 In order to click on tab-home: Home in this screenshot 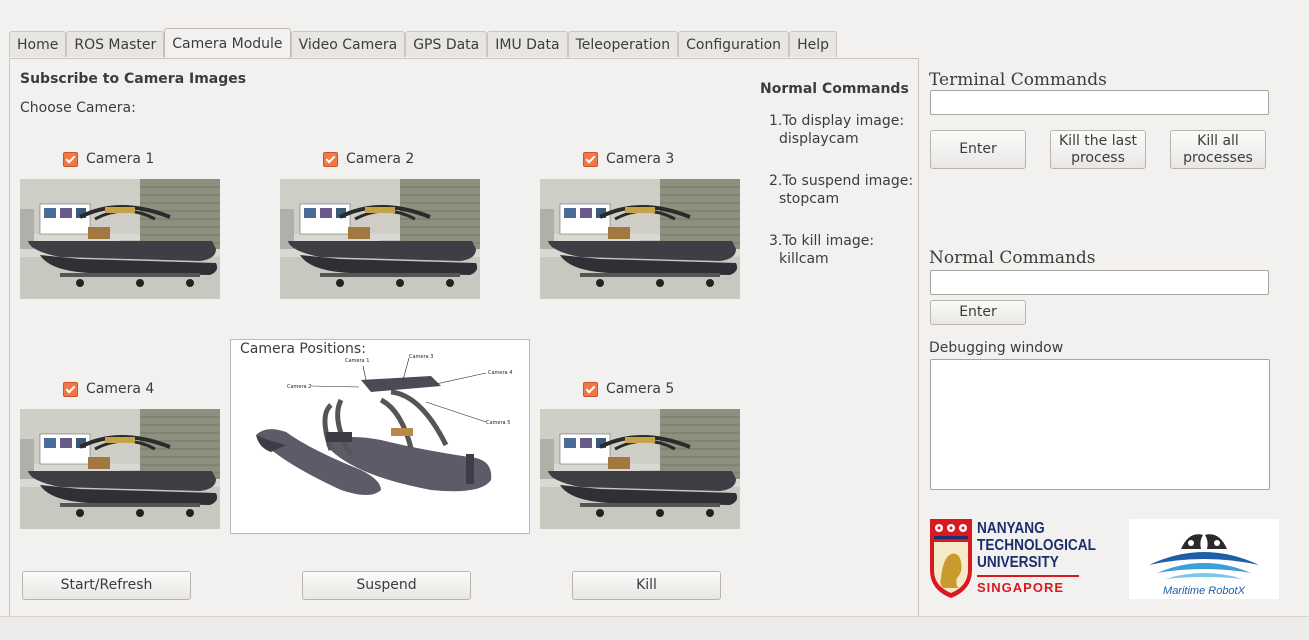, I will do `click(38, 44)`.